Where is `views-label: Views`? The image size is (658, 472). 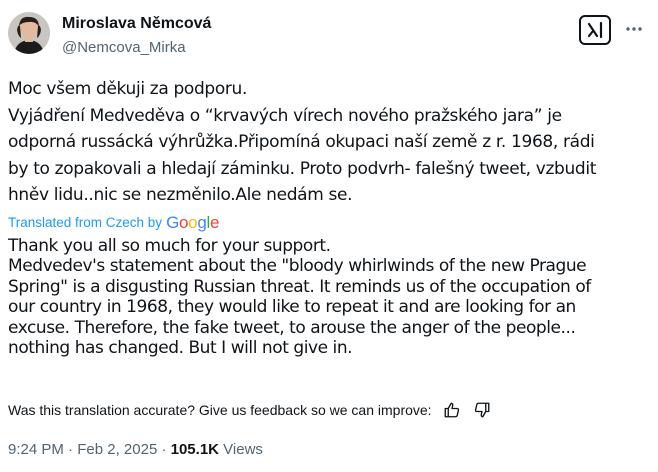
views-label: Views is located at coordinates (241, 449).